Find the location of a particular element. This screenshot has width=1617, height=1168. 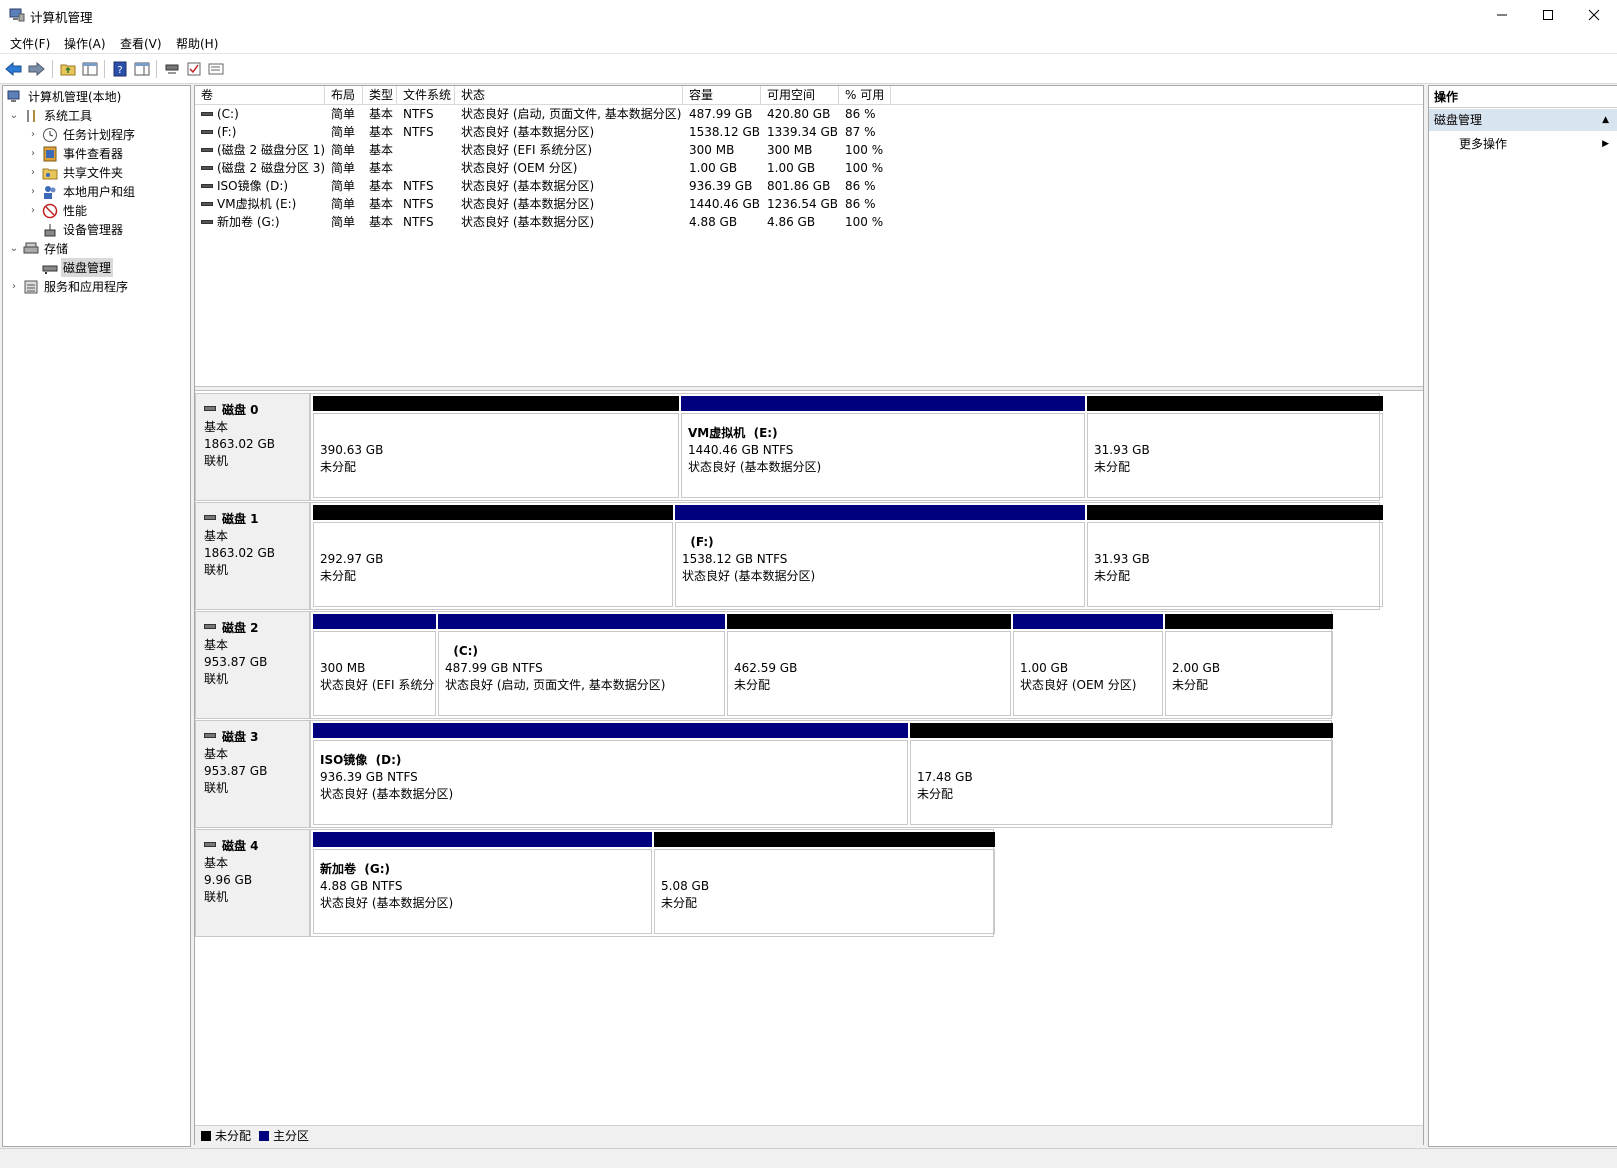

more-actions-item: 更多操作 ▶ is located at coordinates (1523, 144).